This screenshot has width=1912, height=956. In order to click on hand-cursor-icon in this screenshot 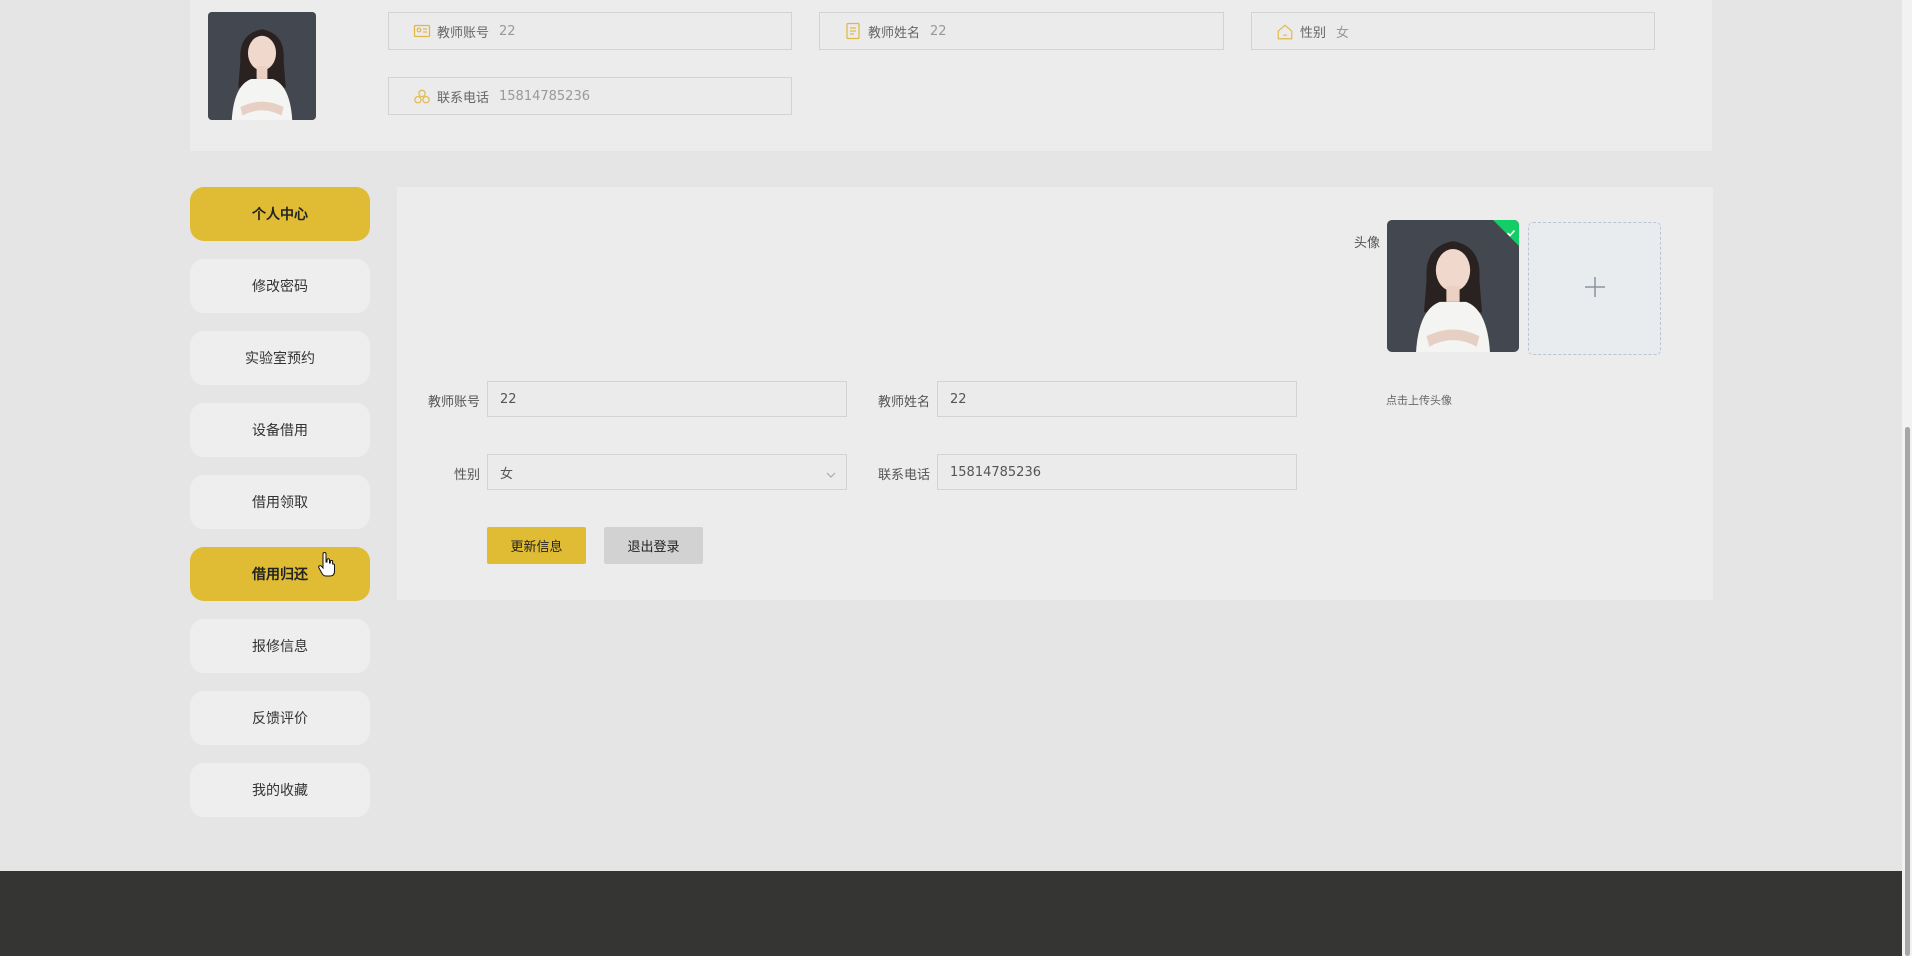, I will do `click(327, 564)`.